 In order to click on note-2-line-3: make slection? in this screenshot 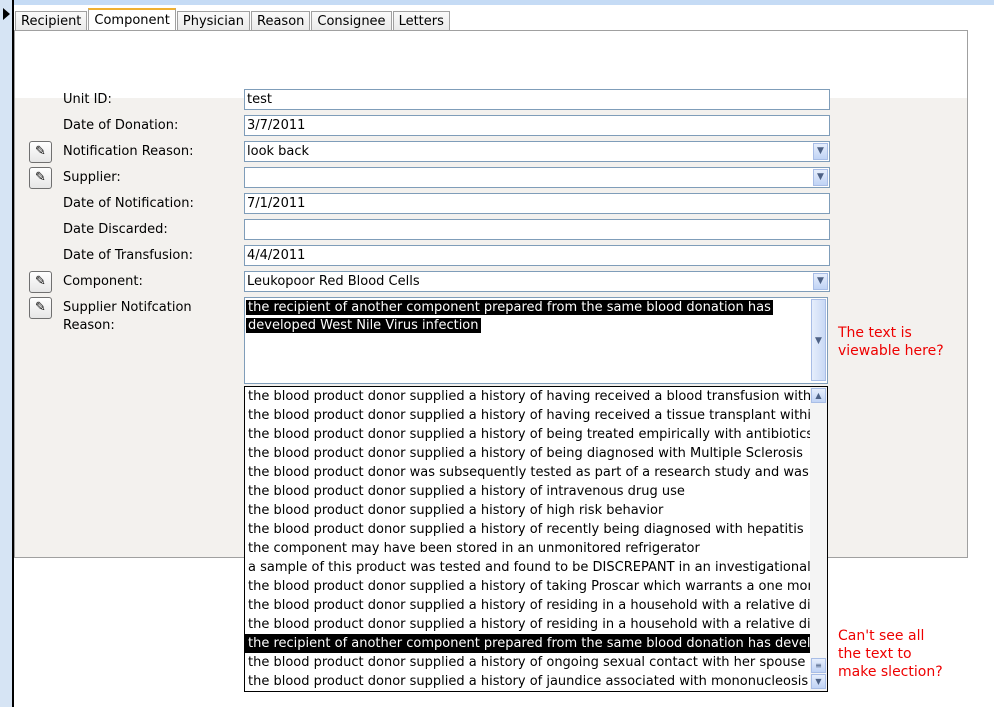, I will do `click(890, 672)`.